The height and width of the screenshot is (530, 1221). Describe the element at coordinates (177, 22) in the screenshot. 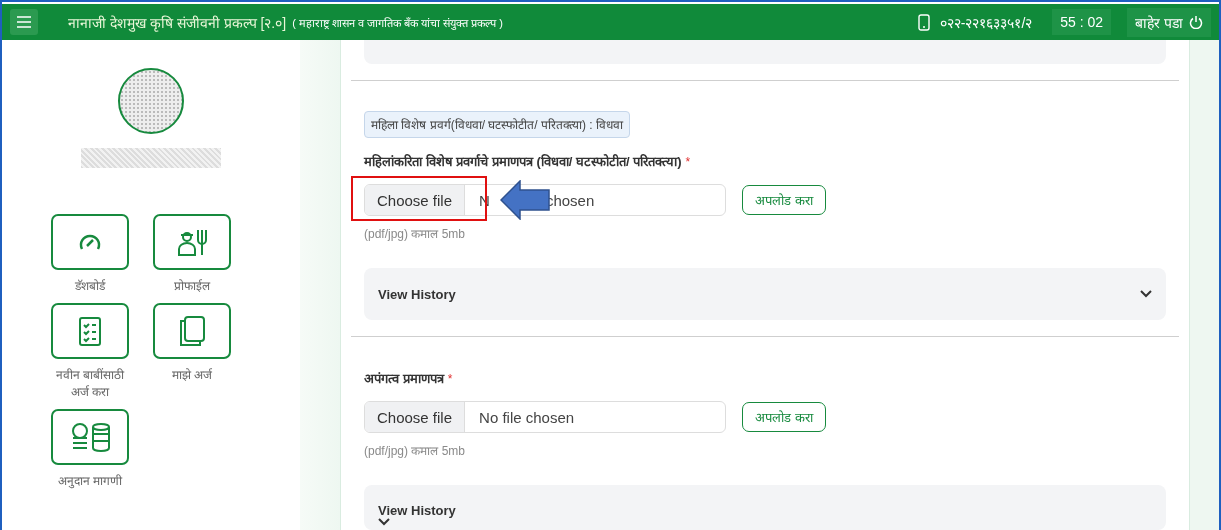

I see `app-title: नानाजी देशमुख कृषि संजीवनी प्रकल्प [२.०]` at that location.